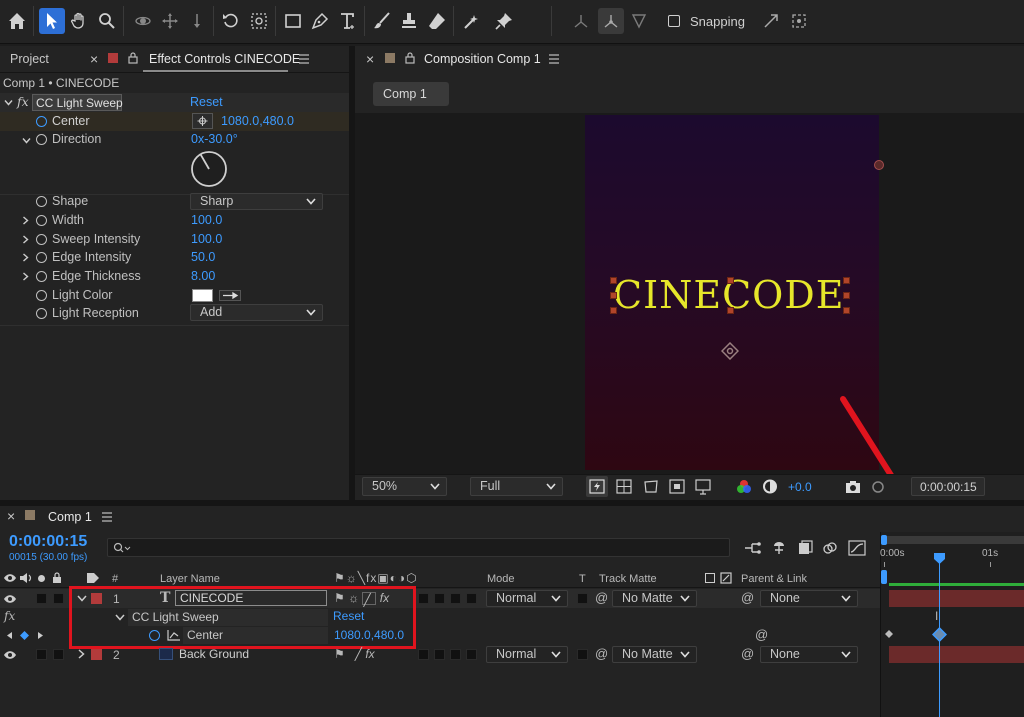 The image size is (1024, 717). I want to click on snapshot-camera-icon, so click(853, 486).